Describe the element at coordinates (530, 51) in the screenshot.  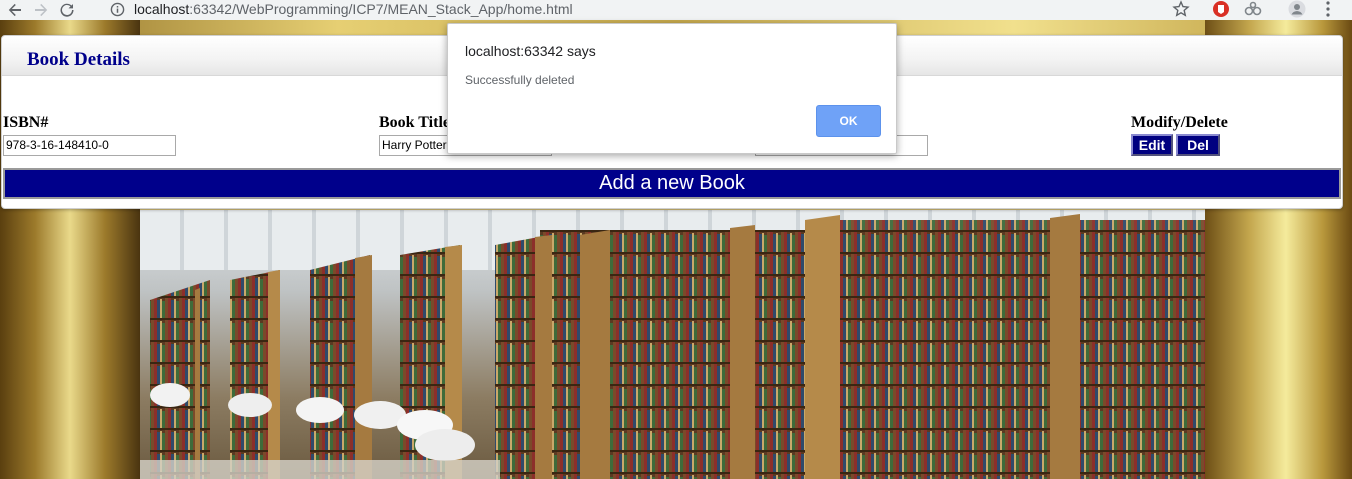
I see `dialog-title: localhost:63342 says` at that location.